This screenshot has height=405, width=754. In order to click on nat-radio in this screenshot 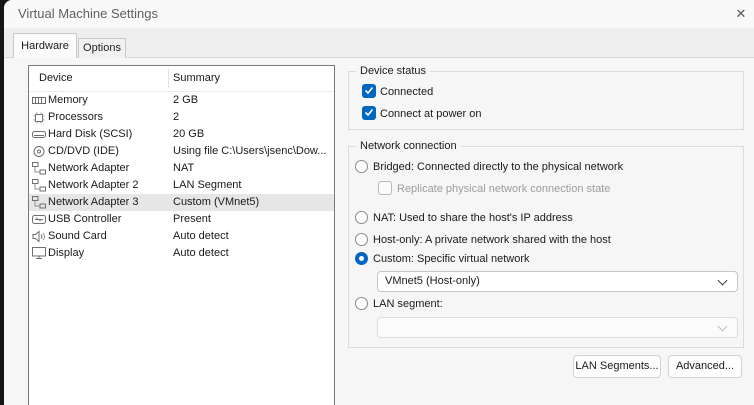, I will do `click(361, 217)`.